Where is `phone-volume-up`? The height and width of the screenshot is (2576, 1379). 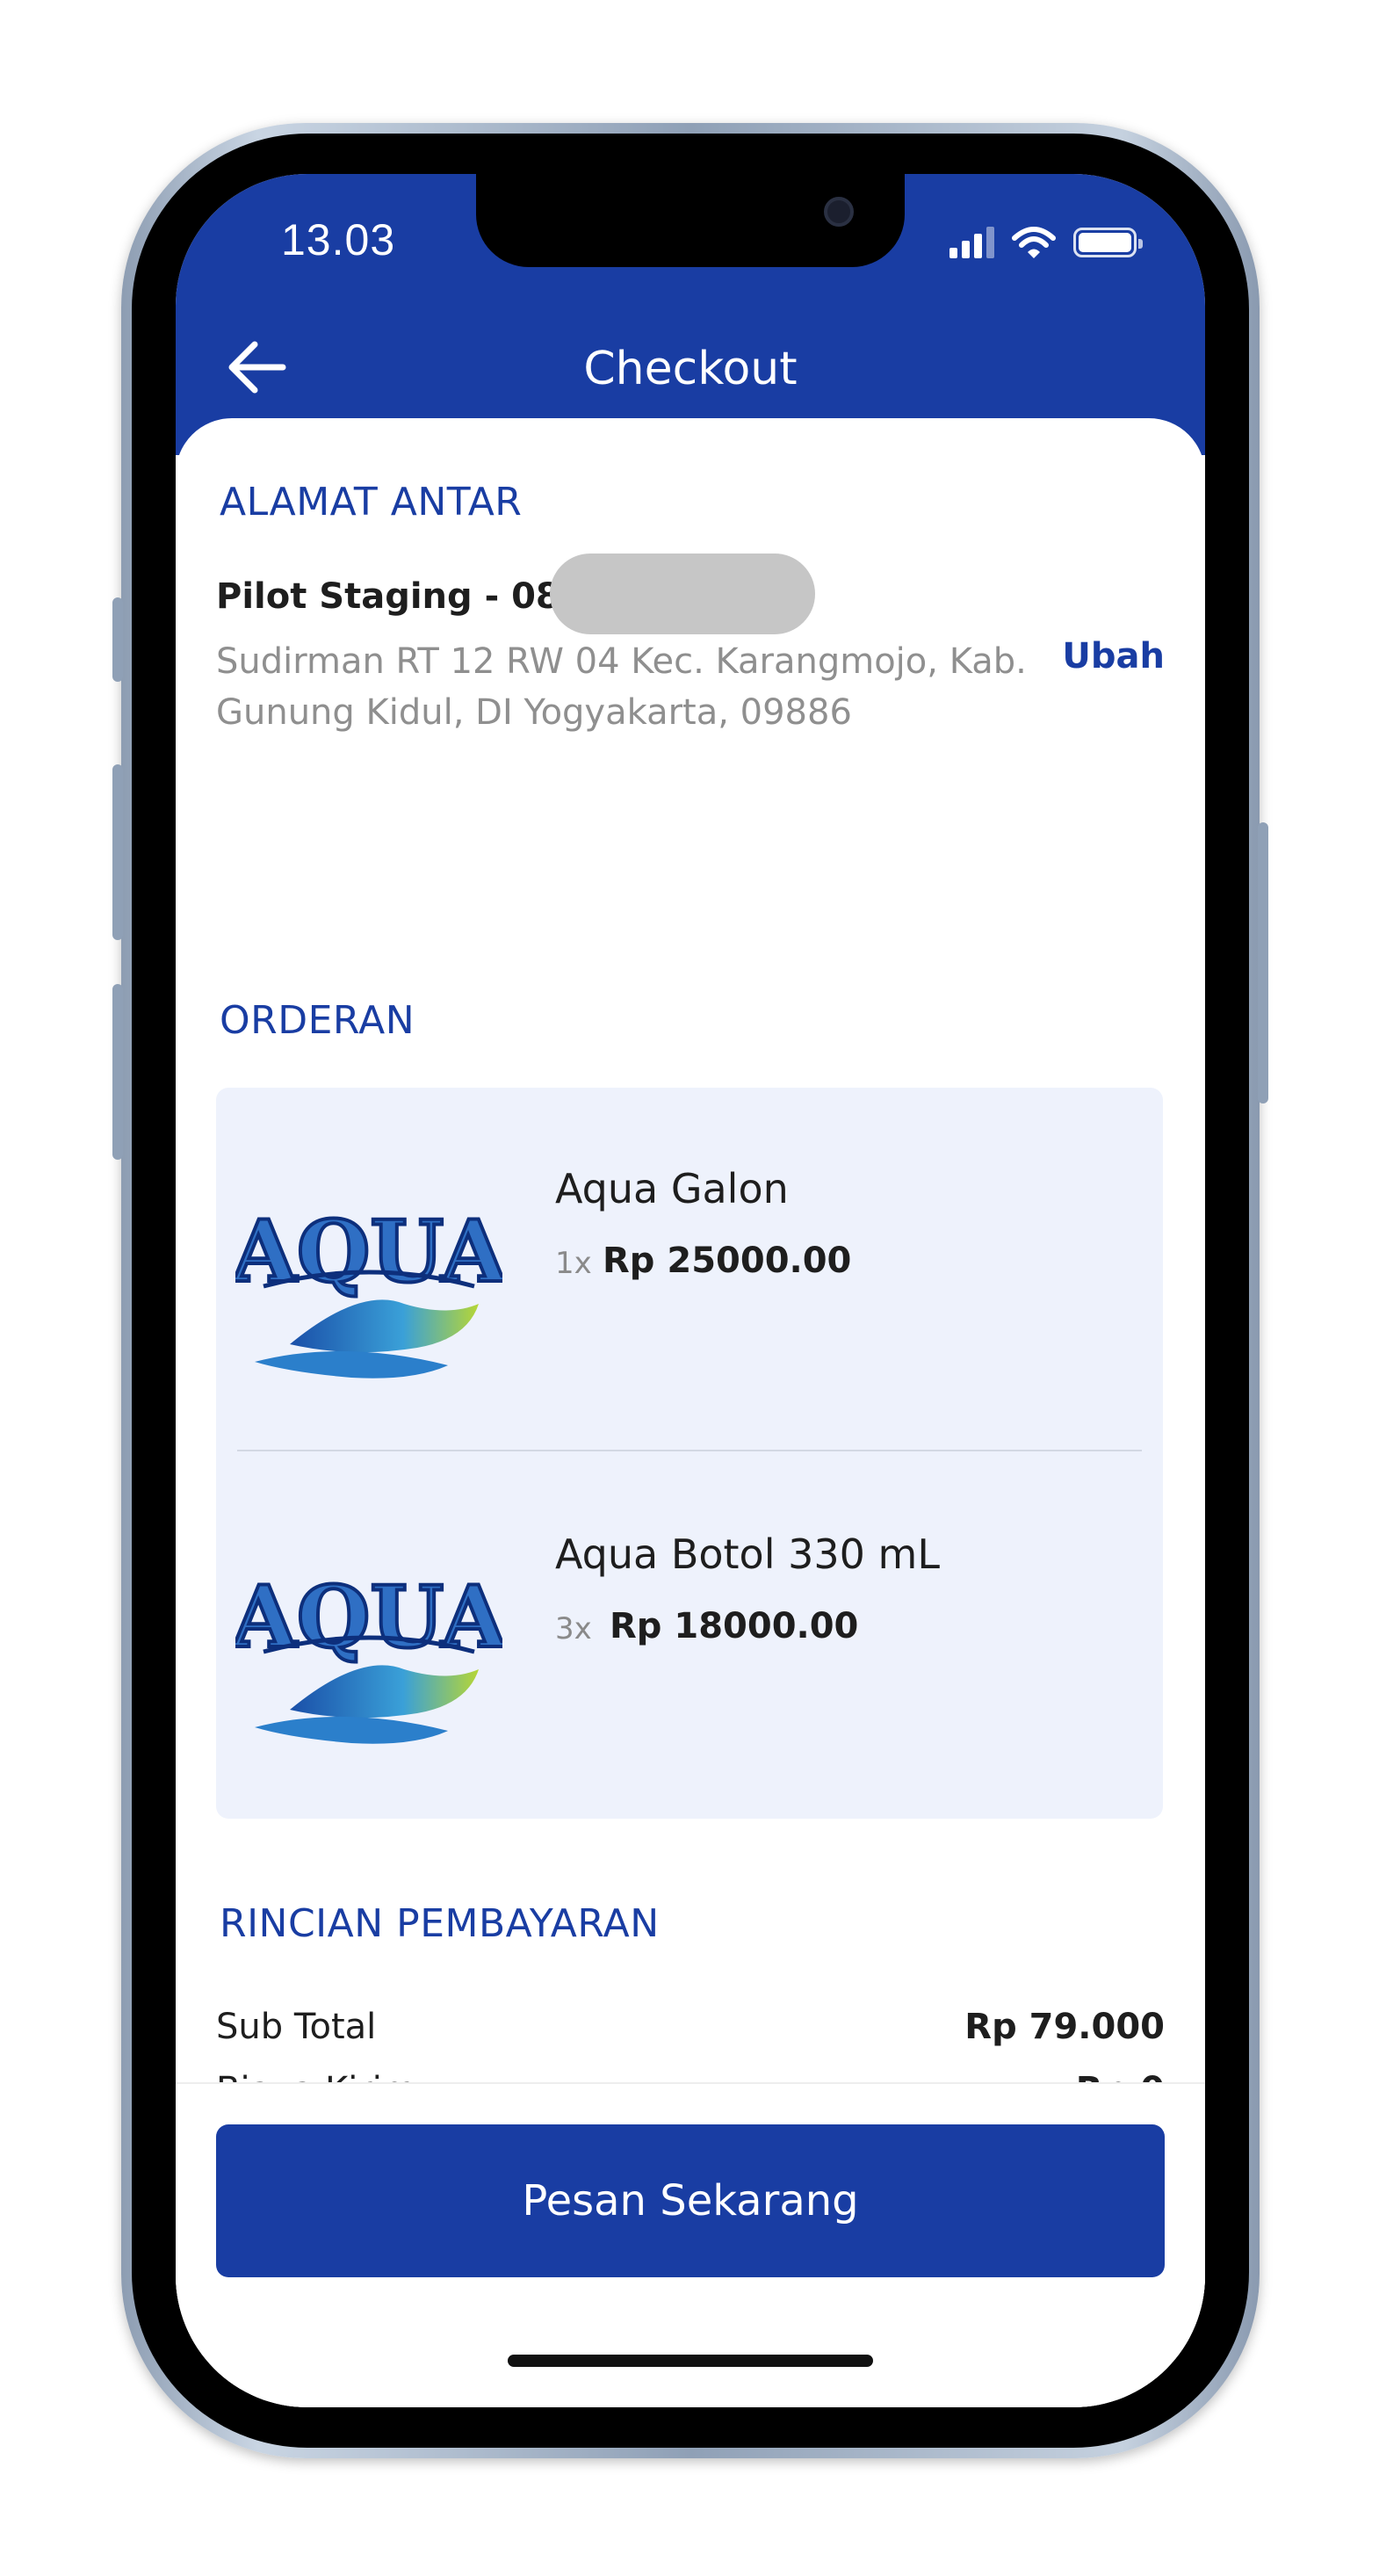 phone-volume-up is located at coordinates (117, 852).